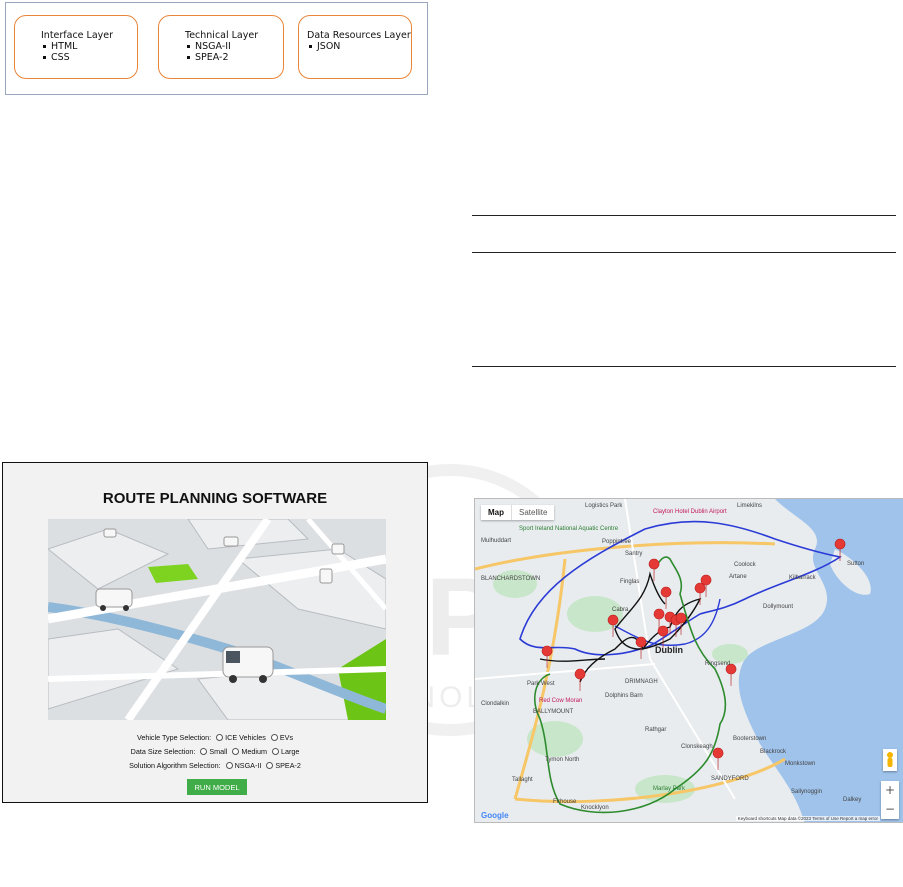  I want to click on map-label: Red Cow Moran, so click(561, 701).